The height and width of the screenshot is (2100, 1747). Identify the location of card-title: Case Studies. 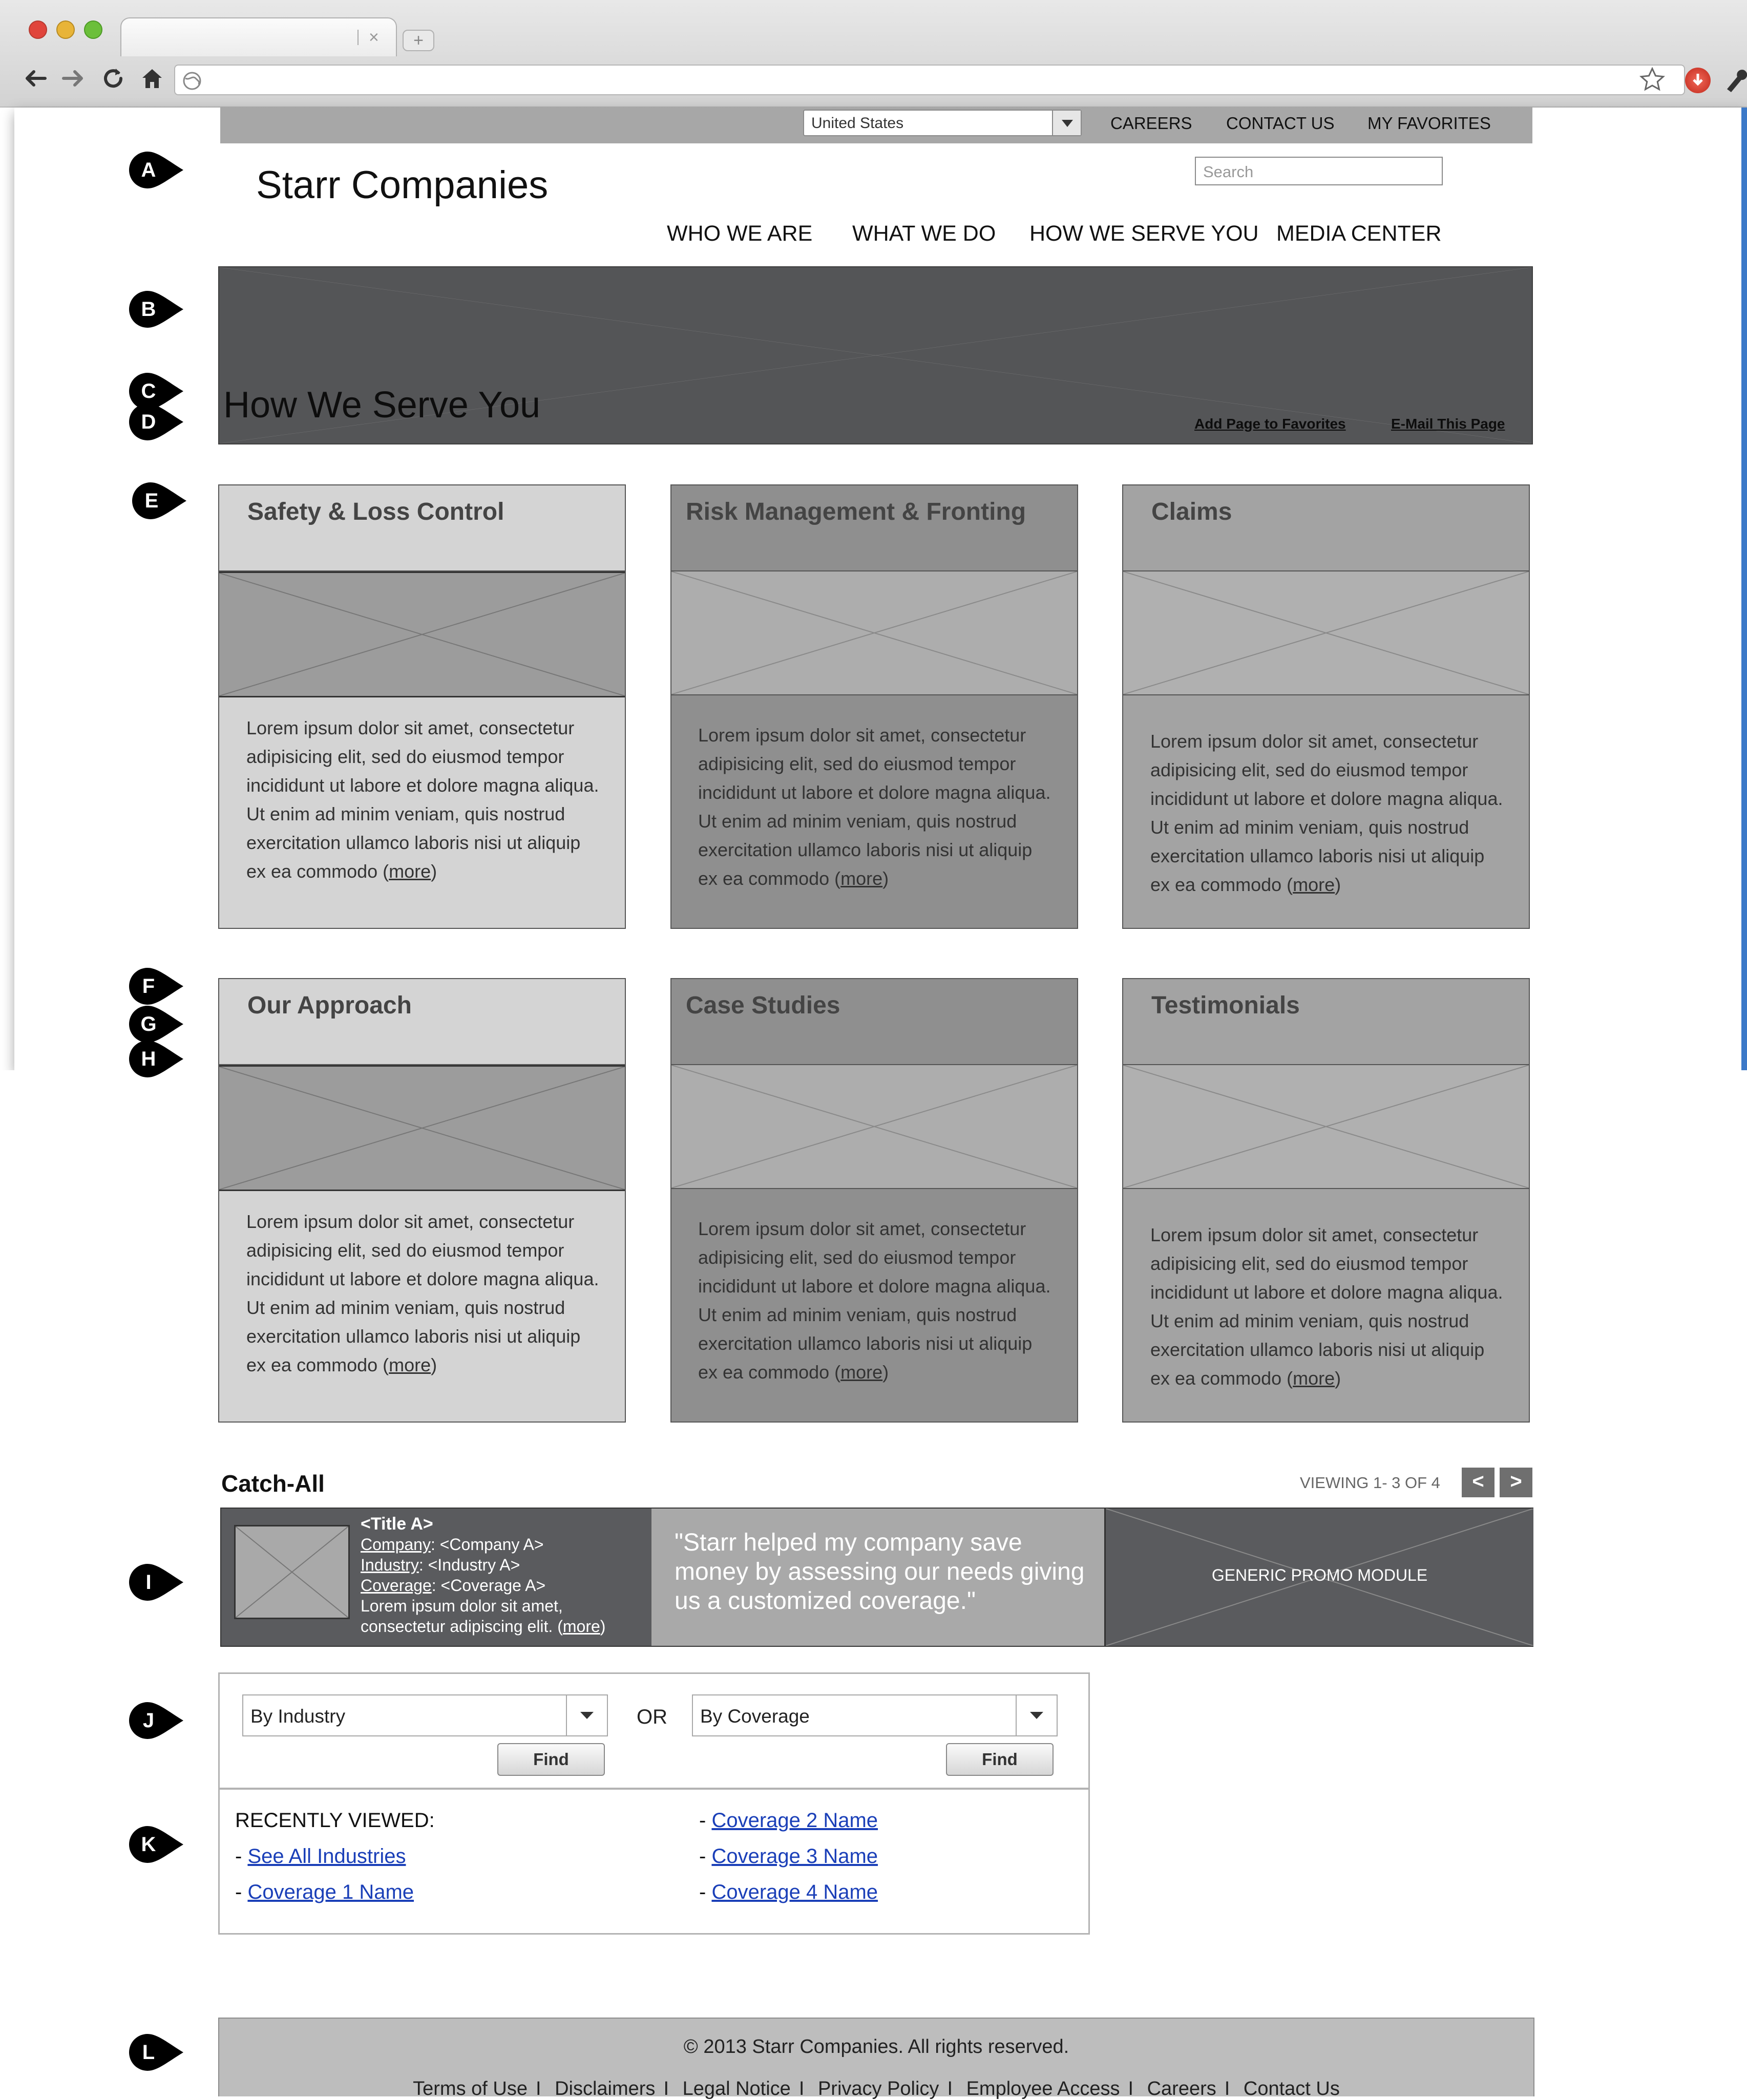
(763, 1005).